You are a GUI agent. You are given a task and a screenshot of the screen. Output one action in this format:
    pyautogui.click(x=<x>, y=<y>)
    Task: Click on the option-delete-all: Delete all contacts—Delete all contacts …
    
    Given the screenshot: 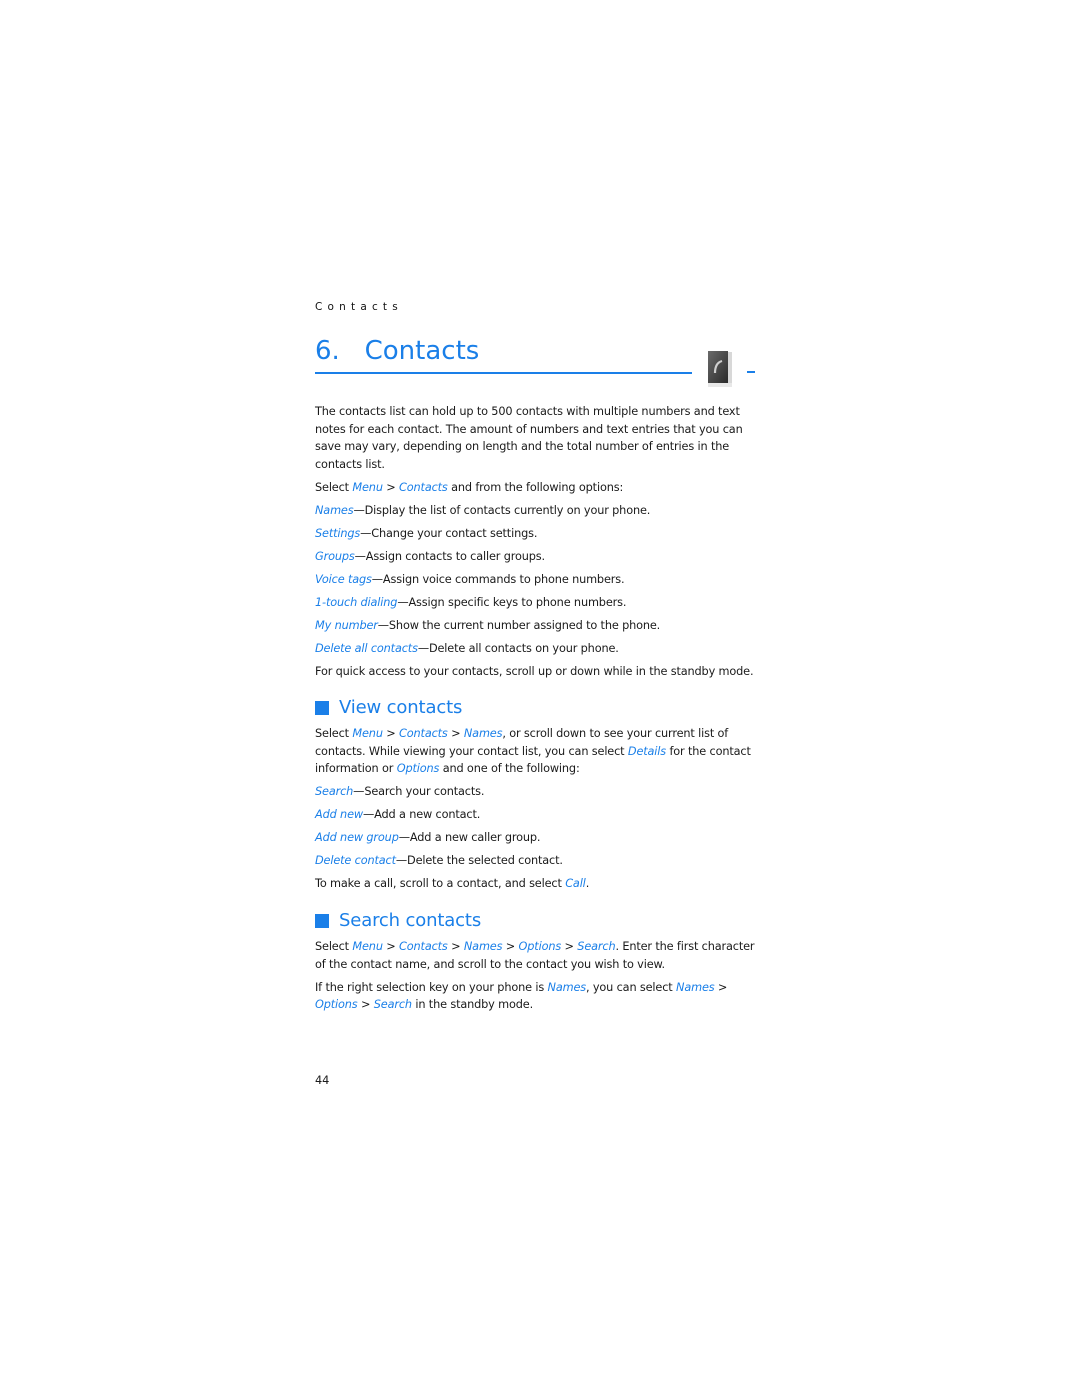 What is the action you would take?
    pyautogui.click(x=467, y=648)
    